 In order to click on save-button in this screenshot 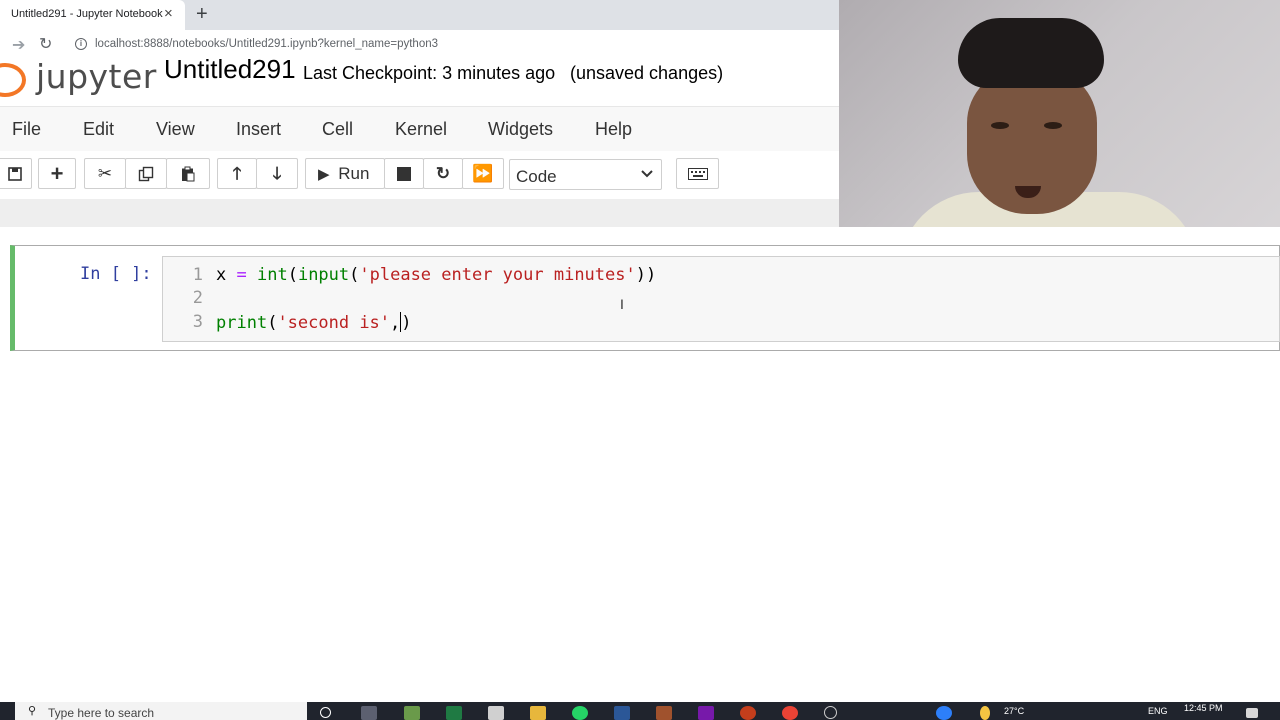, I will do `click(16, 173)`.